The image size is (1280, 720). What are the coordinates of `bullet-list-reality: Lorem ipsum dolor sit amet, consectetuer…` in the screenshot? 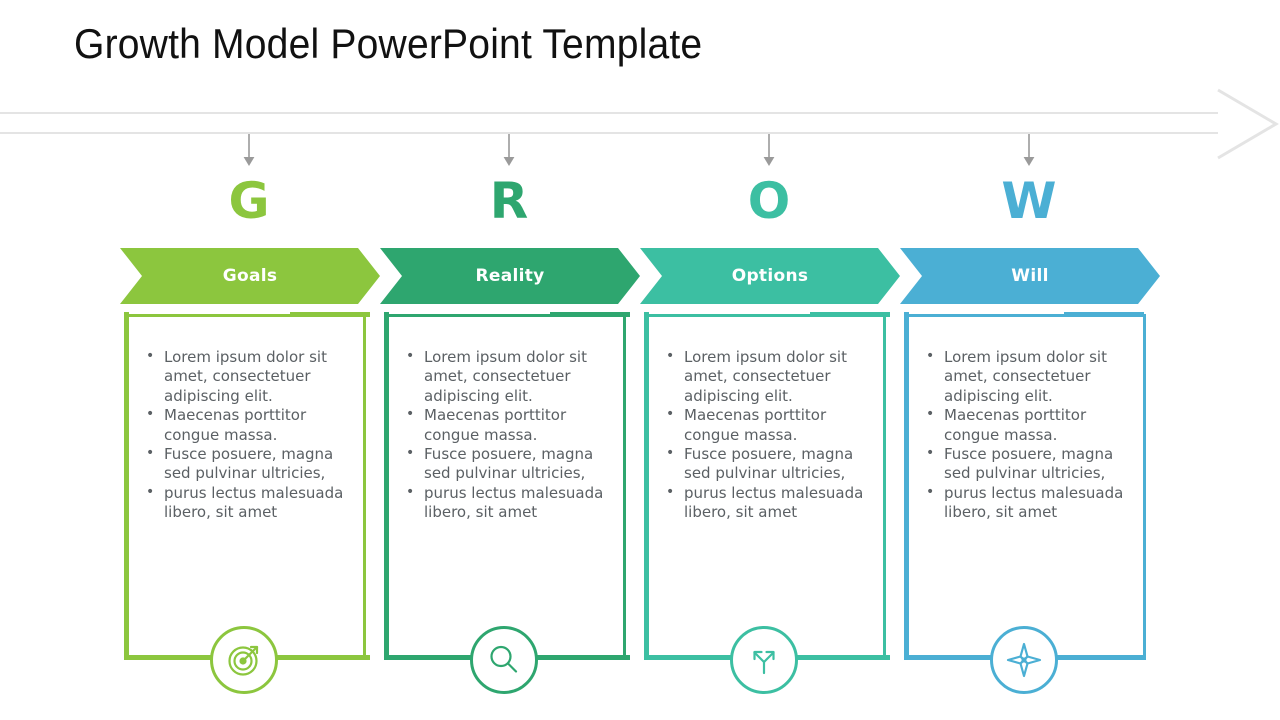 It's located at (503, 435).